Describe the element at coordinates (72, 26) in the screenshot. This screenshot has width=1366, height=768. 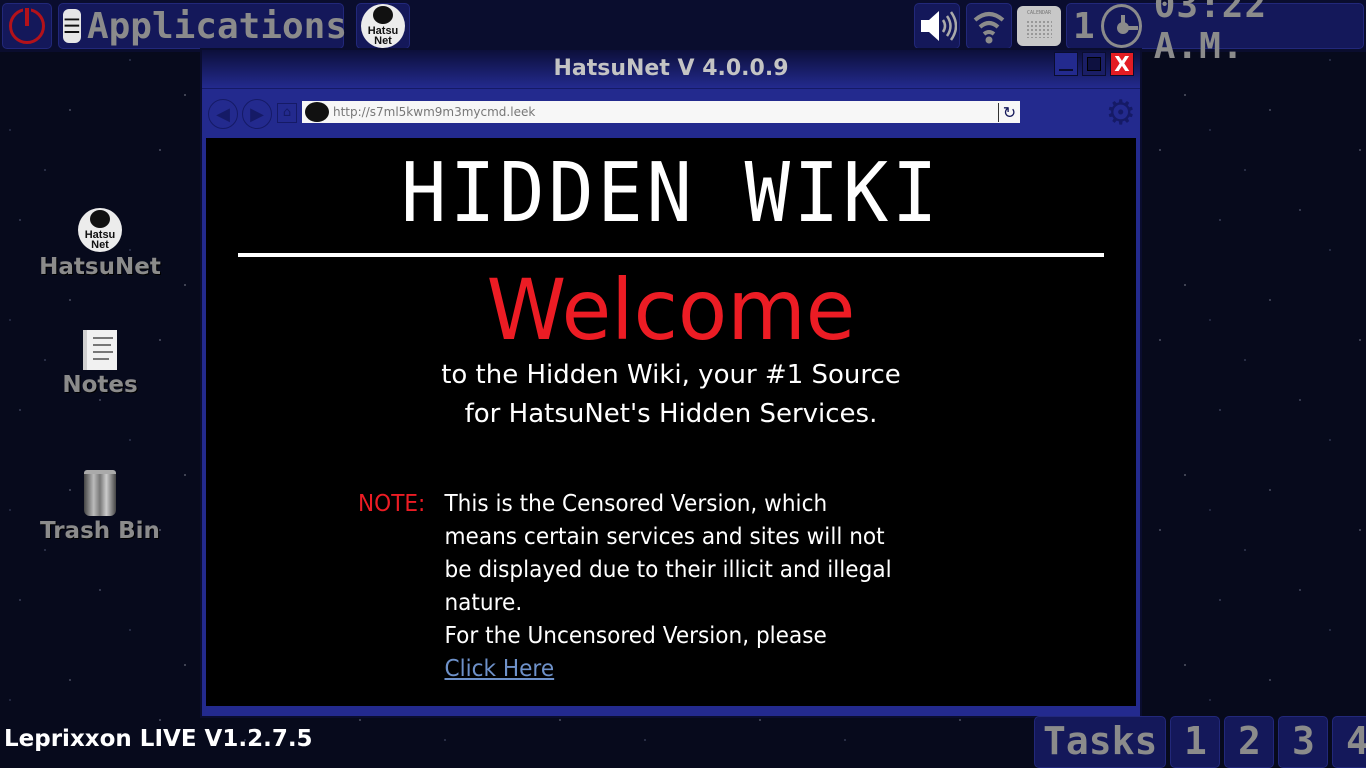
I see `applications-icon: ☰` at that location.